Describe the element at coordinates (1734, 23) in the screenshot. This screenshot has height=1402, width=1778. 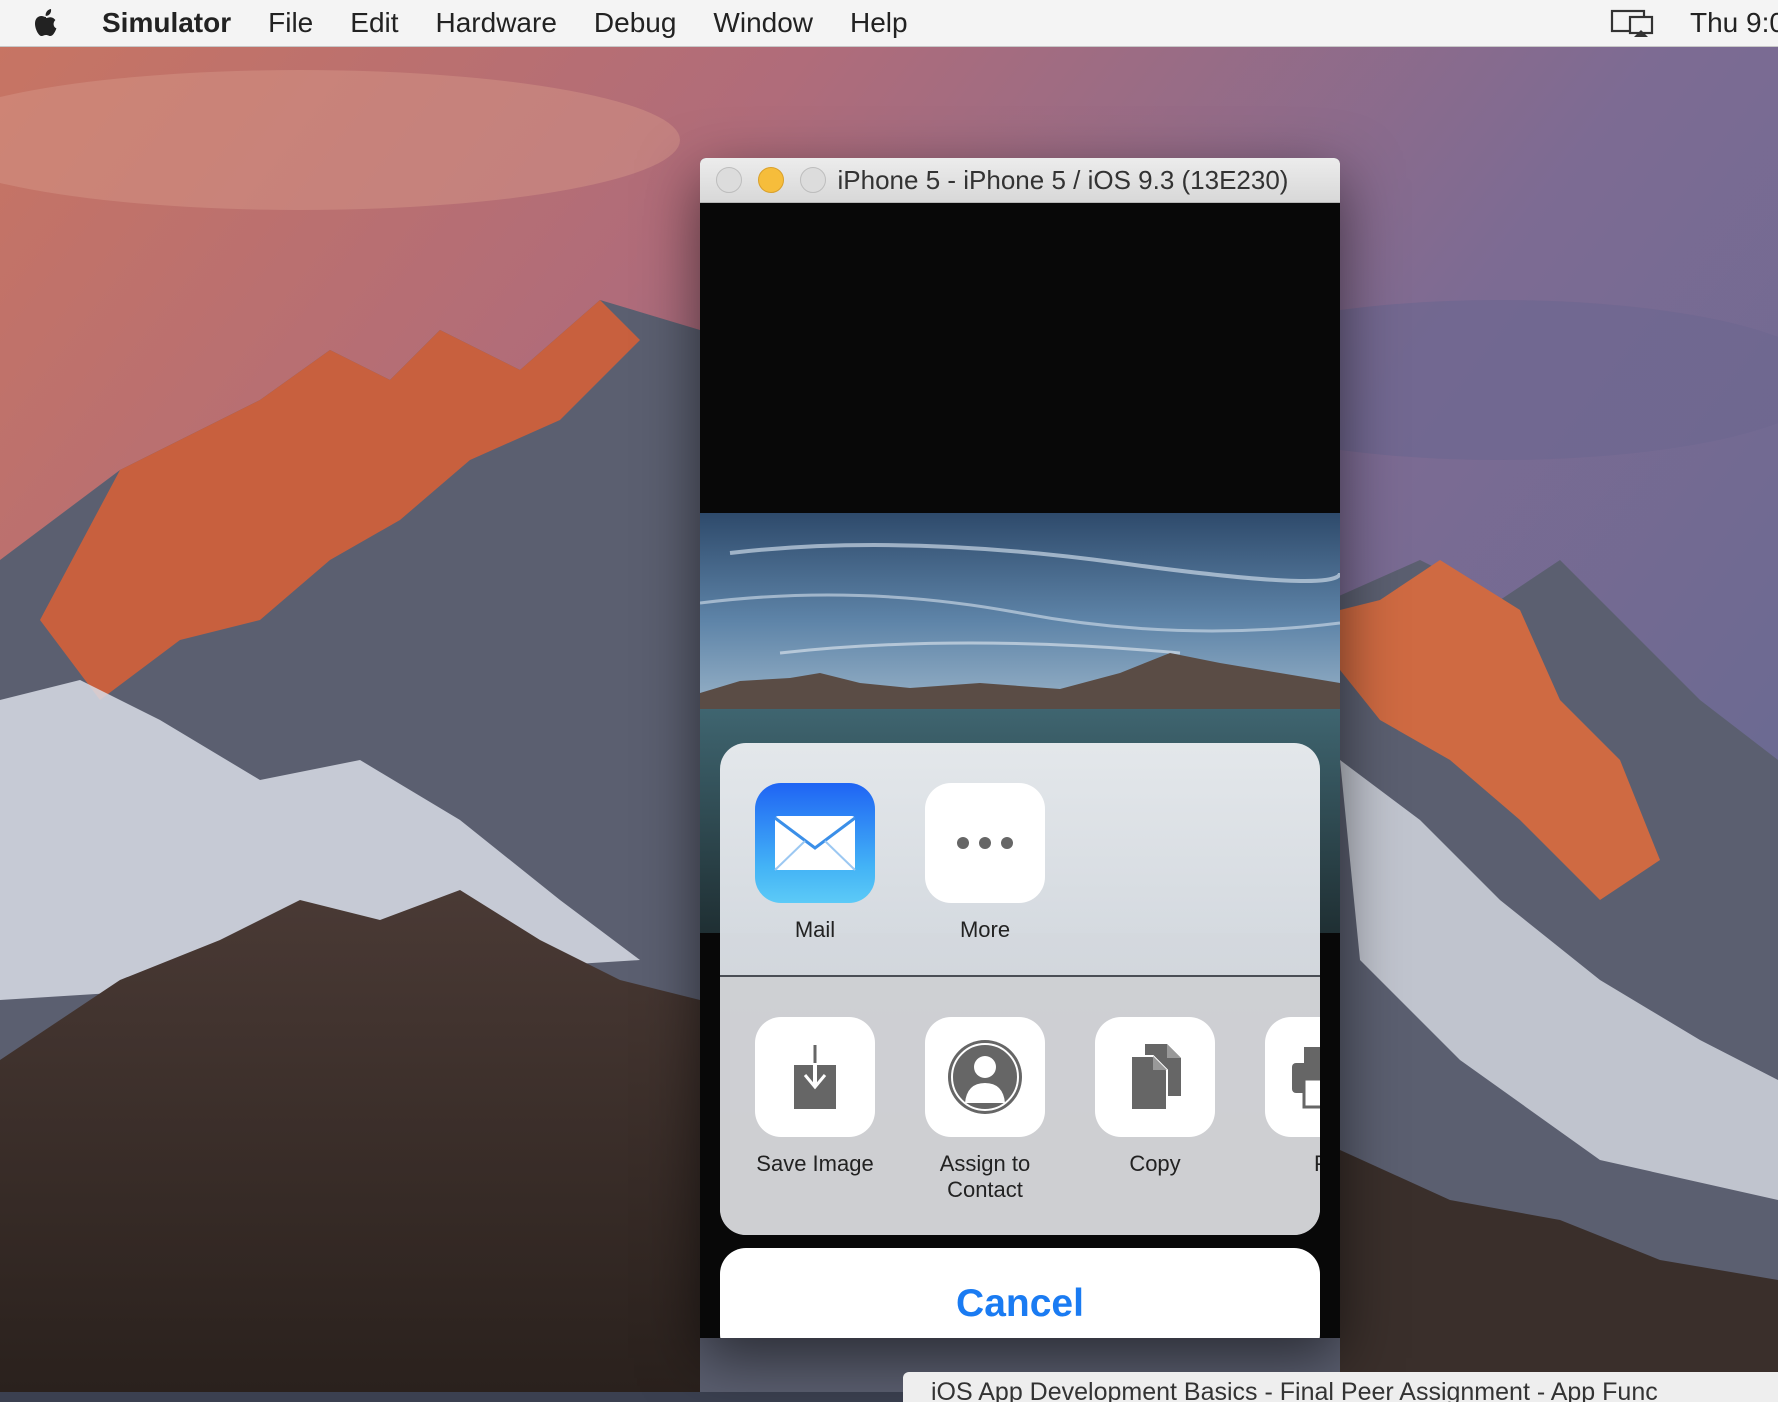
I see `menu-clock: Thu 9:0` at that location.